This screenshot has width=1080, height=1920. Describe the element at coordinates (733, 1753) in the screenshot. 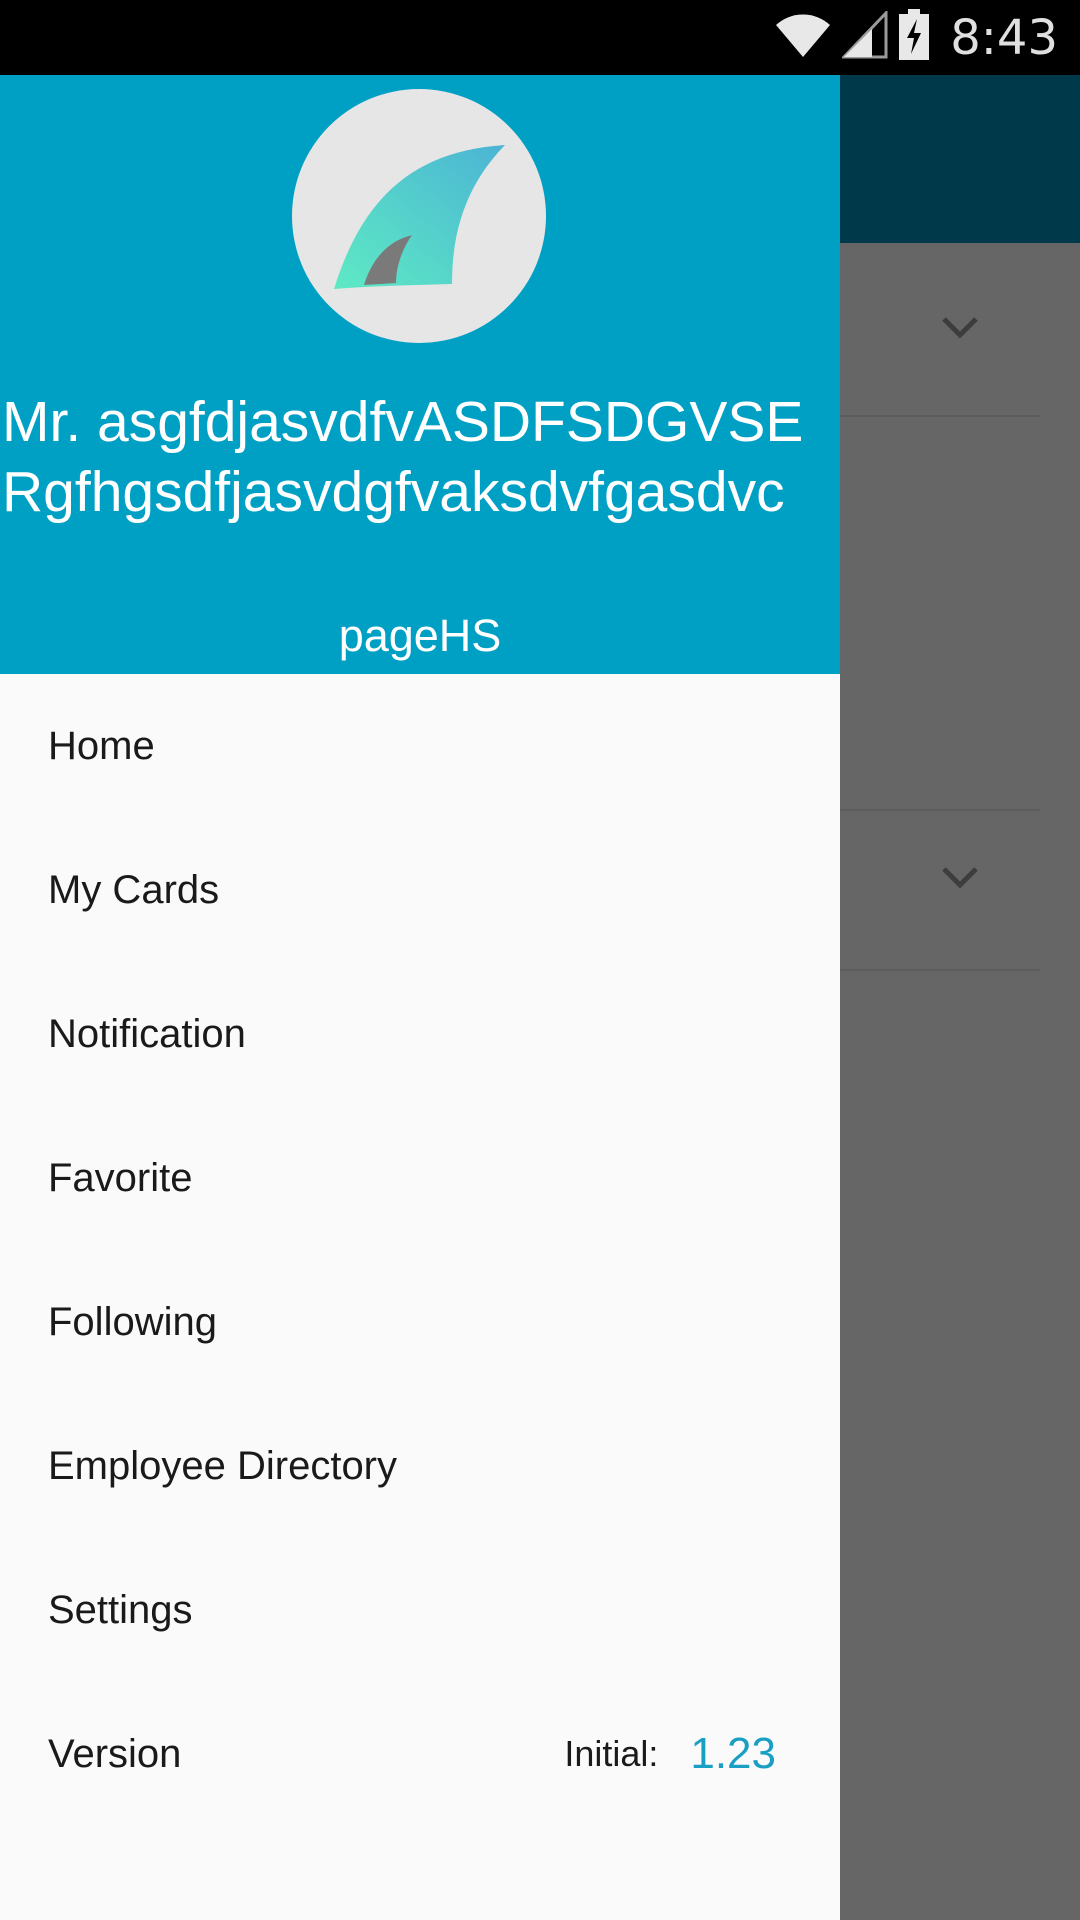

I see `version-value: 1.23` at that location.